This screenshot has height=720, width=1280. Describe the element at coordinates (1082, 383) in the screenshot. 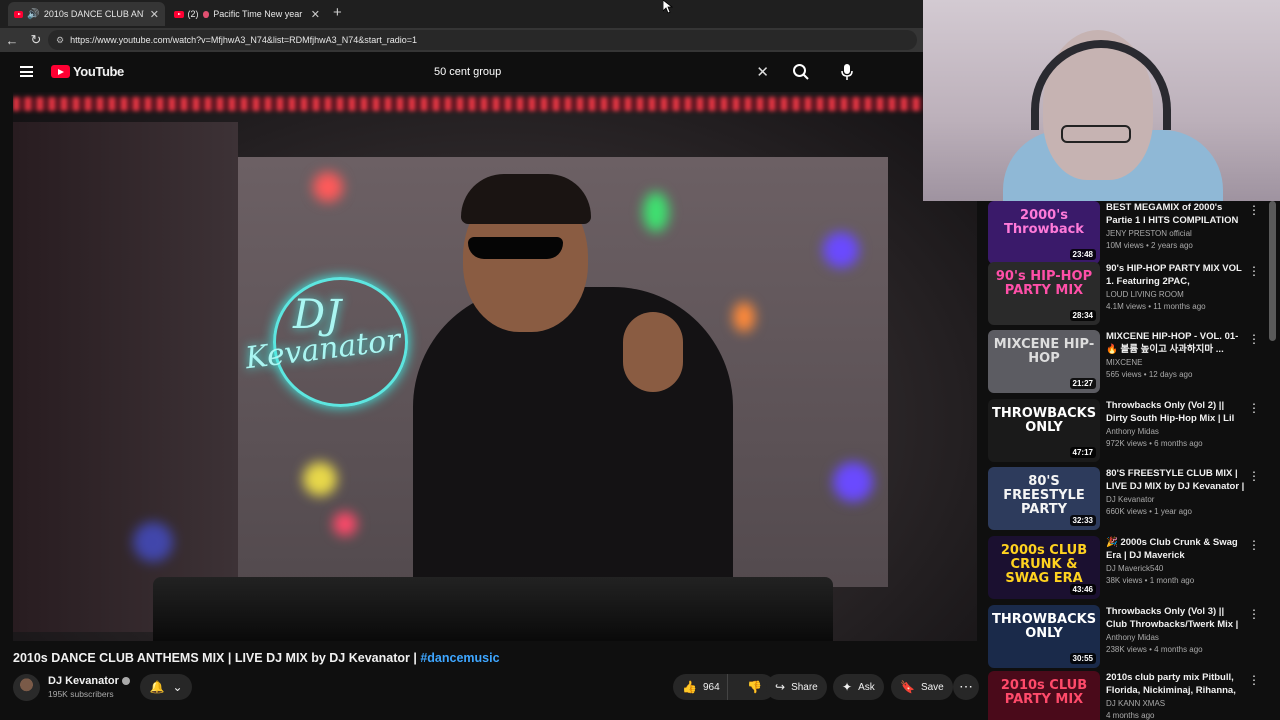

I see `duration-badge: 21:27` at that location.